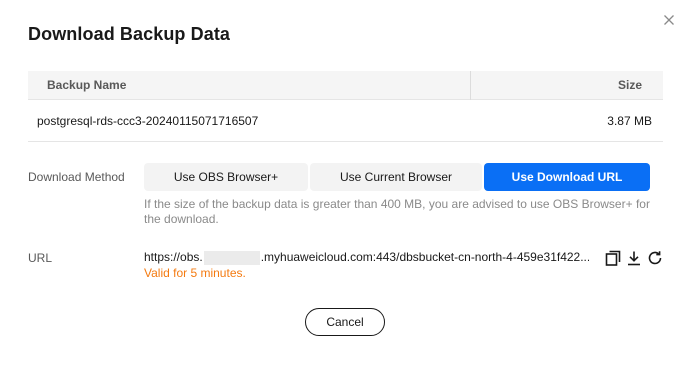  What do you see at coordinates (345, 322) in the screenshot?
I see `cancel-button: Cancel` at bounding box center [345, 322].